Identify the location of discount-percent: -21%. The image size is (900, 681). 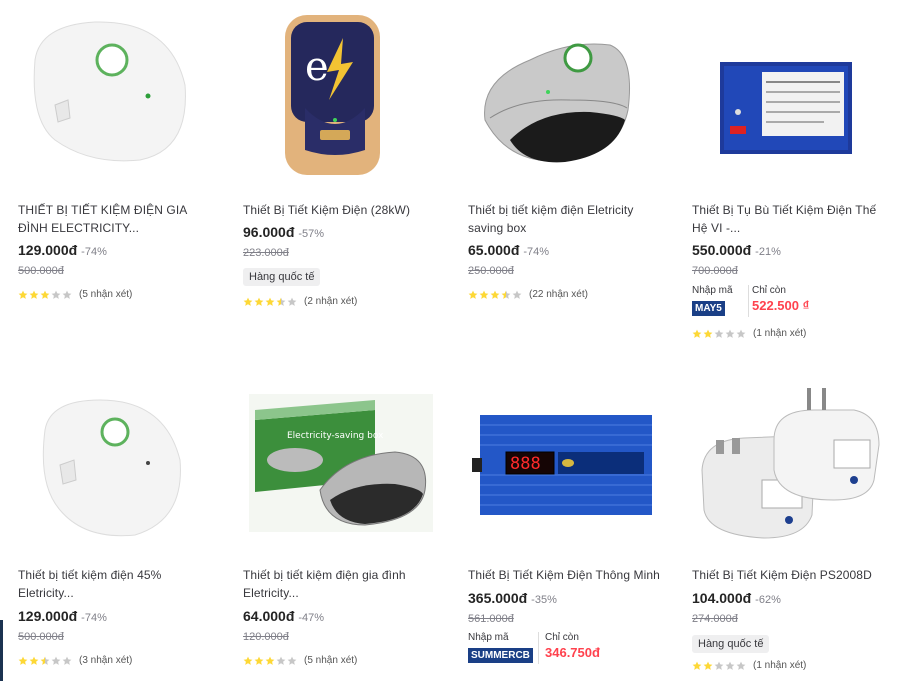
(768, 252).